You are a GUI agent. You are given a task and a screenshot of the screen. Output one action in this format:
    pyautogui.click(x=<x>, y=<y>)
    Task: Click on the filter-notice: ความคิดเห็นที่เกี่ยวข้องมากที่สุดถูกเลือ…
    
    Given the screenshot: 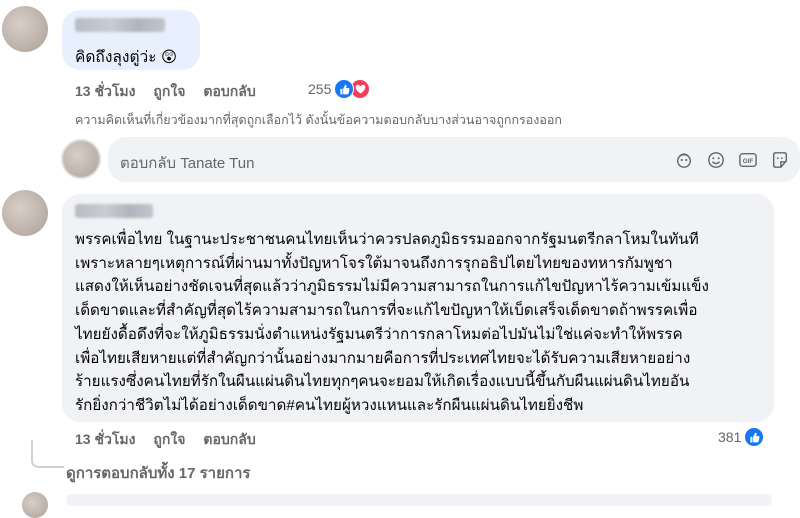 What is the action you would take?
    pyautogui.click(x=318, y=120)
    